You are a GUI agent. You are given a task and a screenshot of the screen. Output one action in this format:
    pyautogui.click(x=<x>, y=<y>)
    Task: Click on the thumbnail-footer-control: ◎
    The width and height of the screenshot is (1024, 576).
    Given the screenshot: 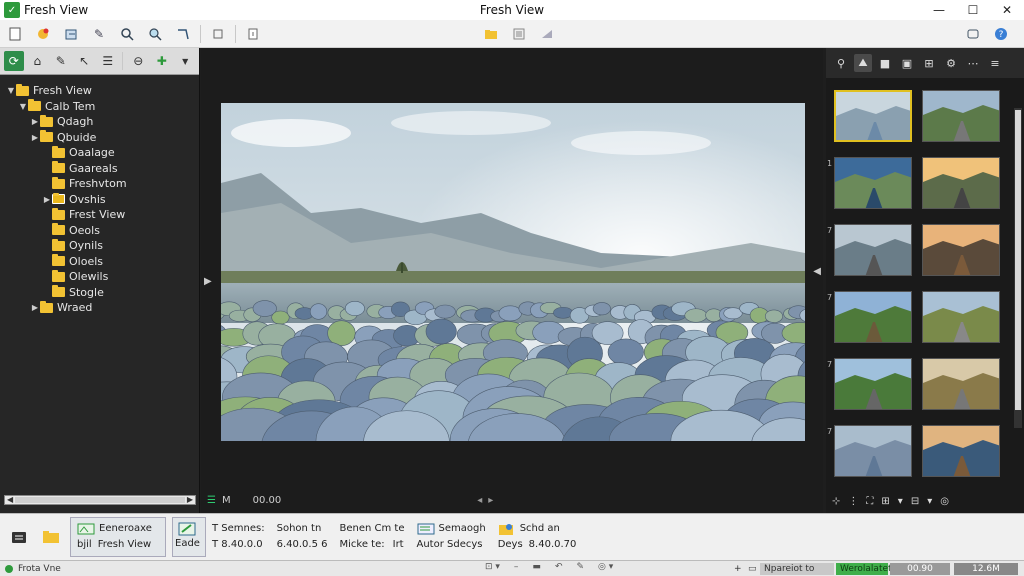 What is the action you would take?
    pyautogui.click(x=944, y=501)
    